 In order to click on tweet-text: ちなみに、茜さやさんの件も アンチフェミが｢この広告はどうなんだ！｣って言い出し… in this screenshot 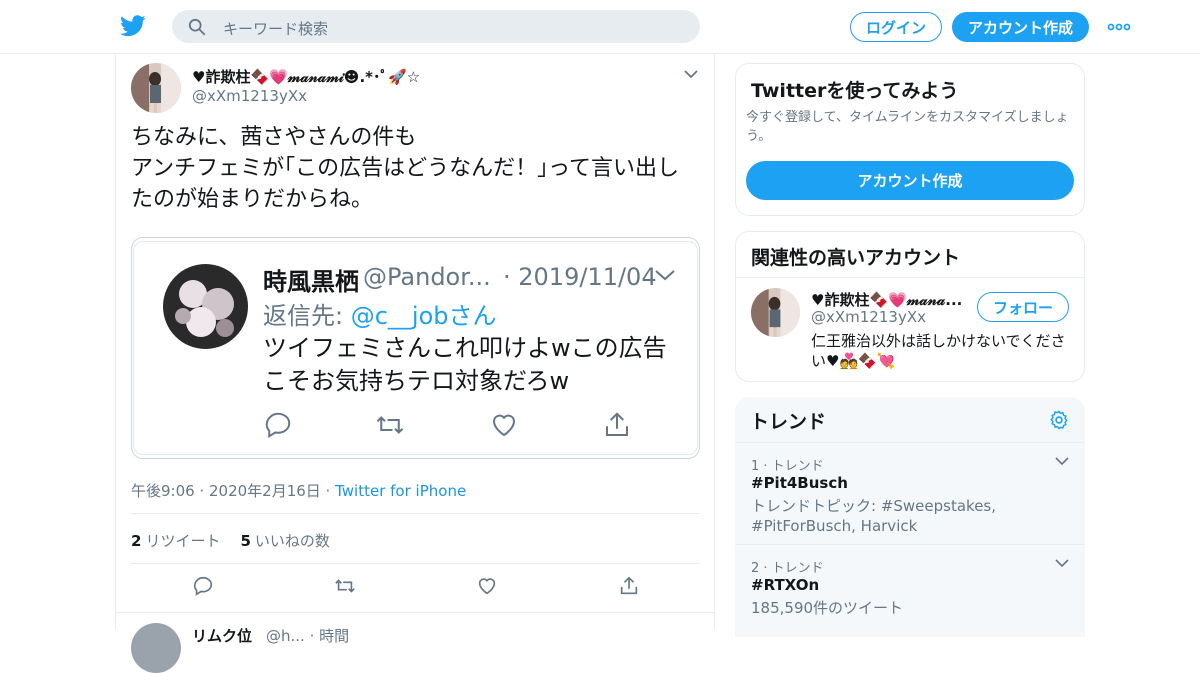, I will do `click(405, 168)`.